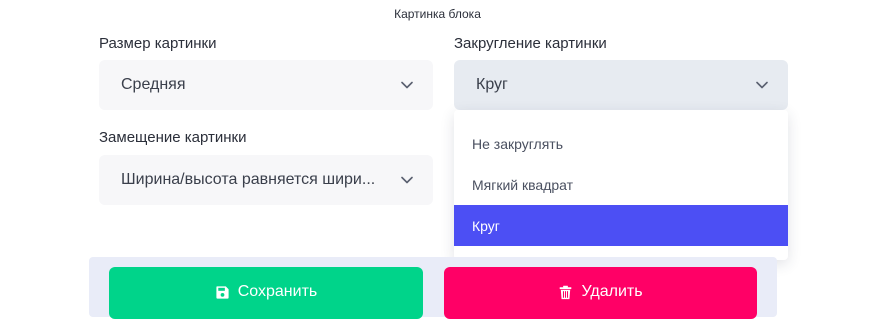 The height and width of the screenshot is (319, 875). What do you see at coordinates (523, 184) in the screenshot?
I see `dropdown-option-label: Мягкий квадрат` at bounding box center [523, 184].